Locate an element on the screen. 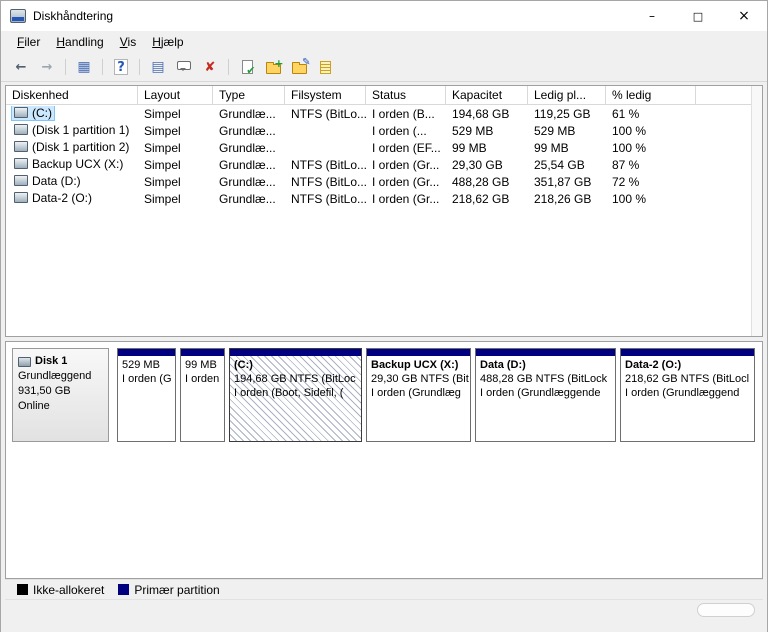  column-header-status: Status is located at coordinates (406, 95).